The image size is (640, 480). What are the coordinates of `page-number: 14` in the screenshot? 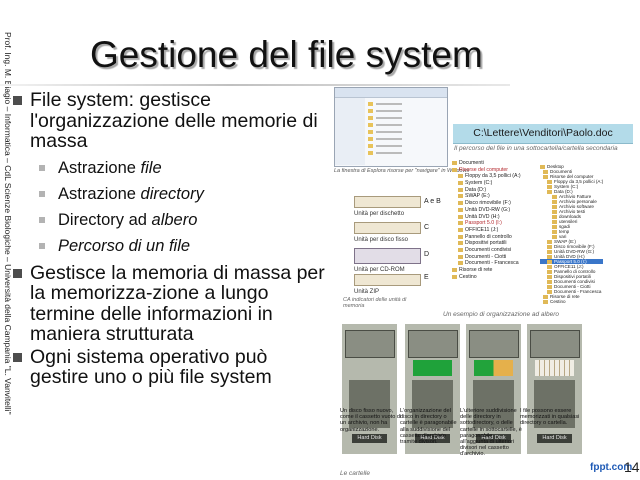 It's located at (632, 467).